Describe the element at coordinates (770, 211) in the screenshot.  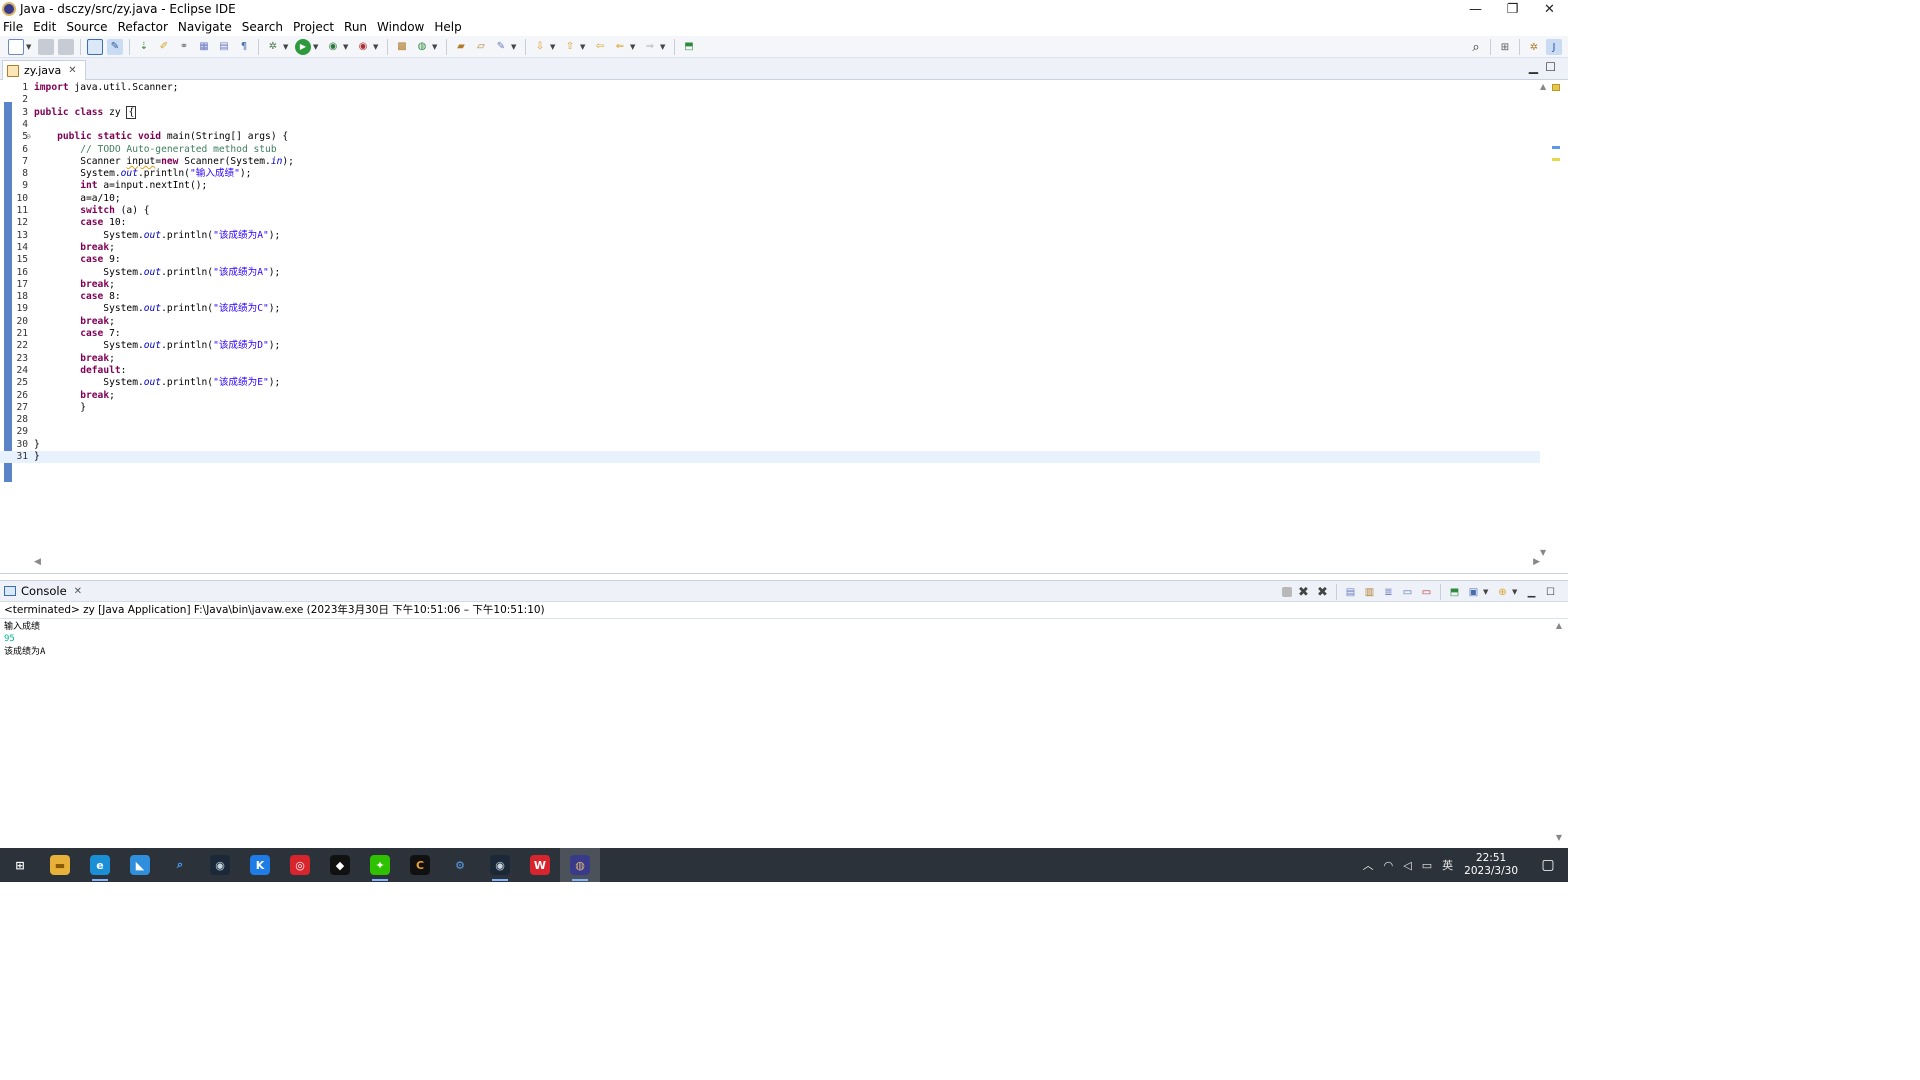
I see `code-line: 11 switch (a) {` at that location.